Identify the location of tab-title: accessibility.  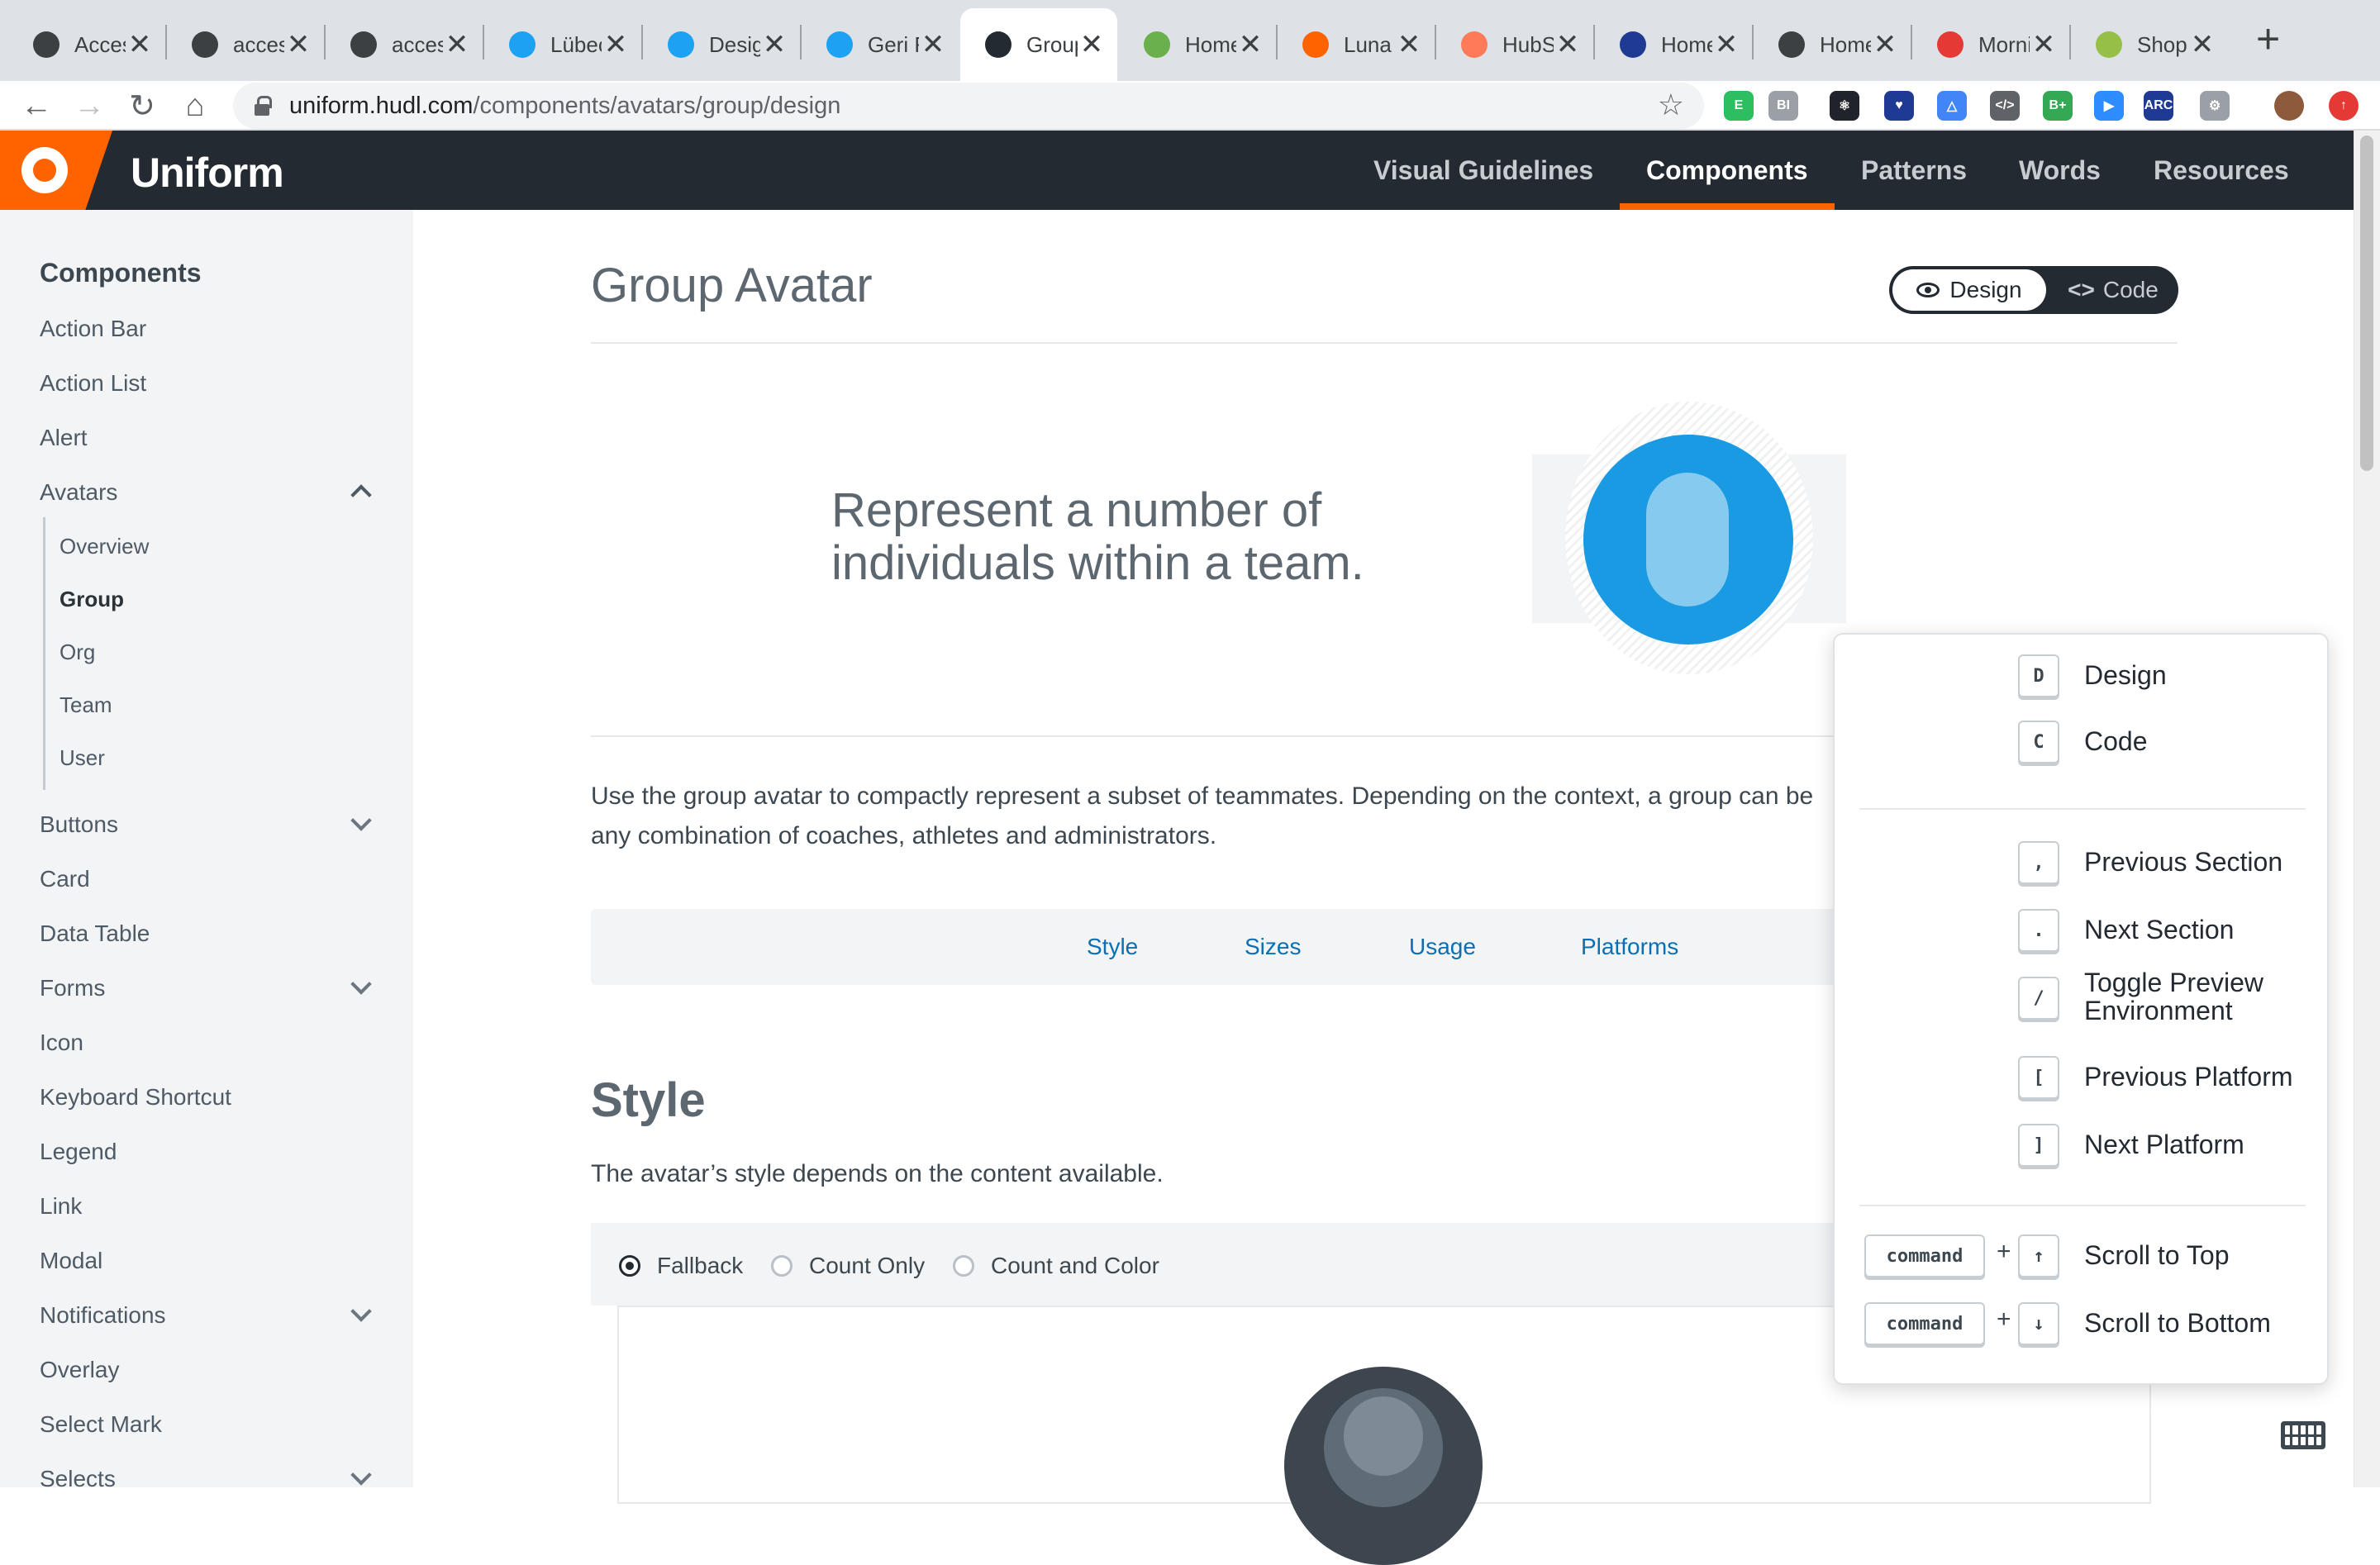
(258, 44).